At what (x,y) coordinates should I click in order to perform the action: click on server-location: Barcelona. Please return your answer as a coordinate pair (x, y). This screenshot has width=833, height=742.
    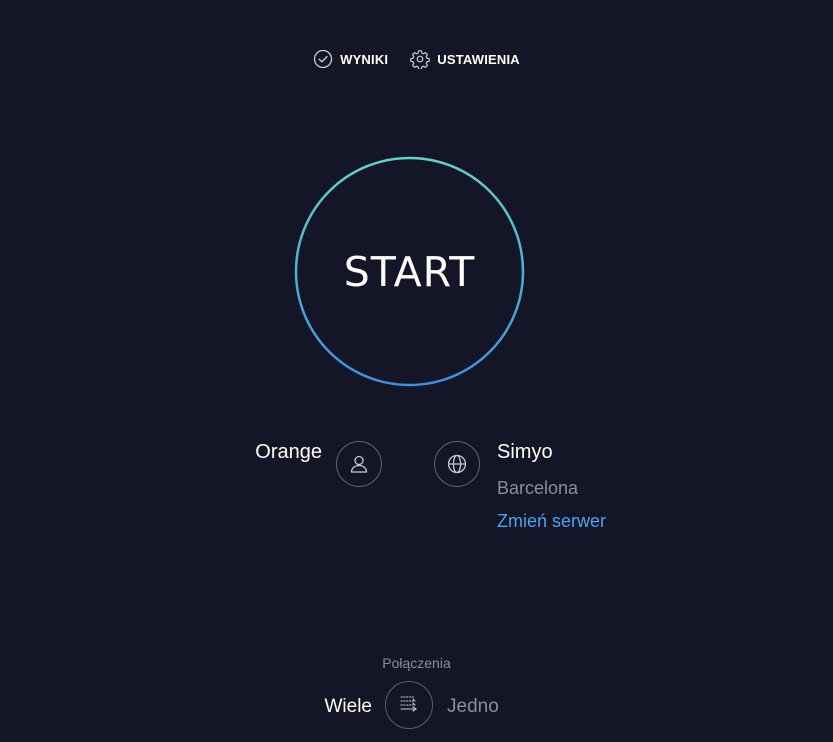
    Looking at the image, I should click on (538, 488).